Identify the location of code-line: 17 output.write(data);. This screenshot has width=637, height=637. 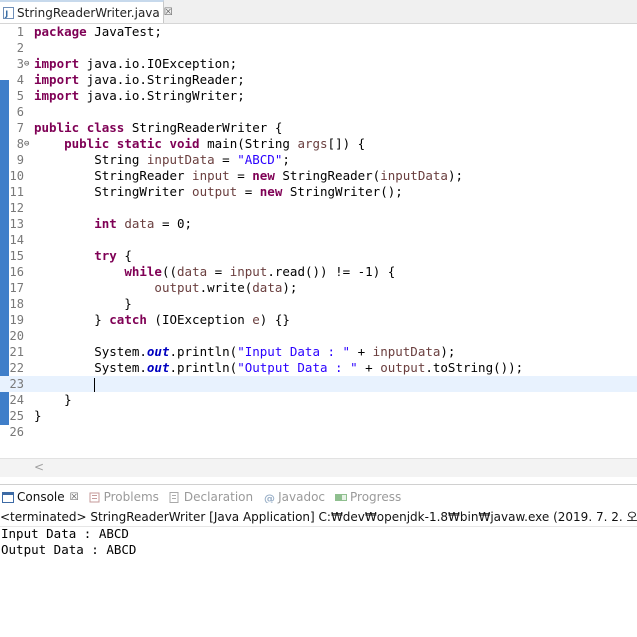
(318, 288).